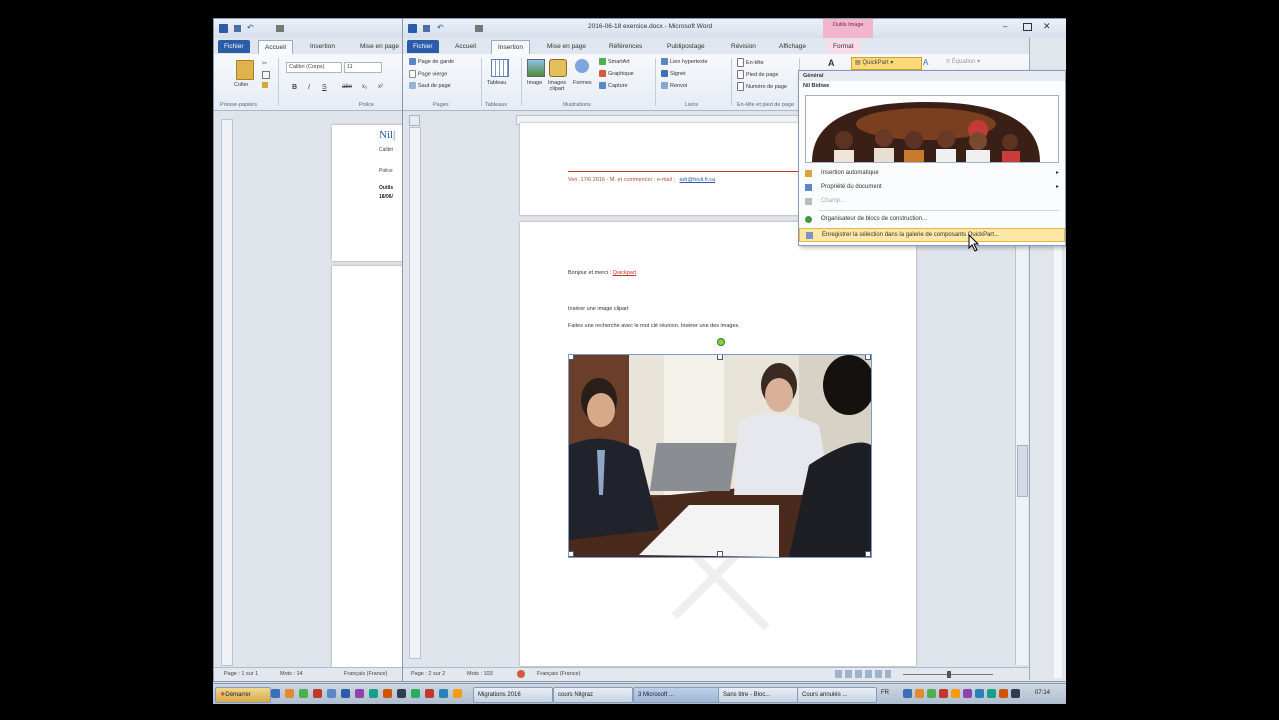 The image size is (1279, 720). I want to click on shapes-icon, so click(582, 66).